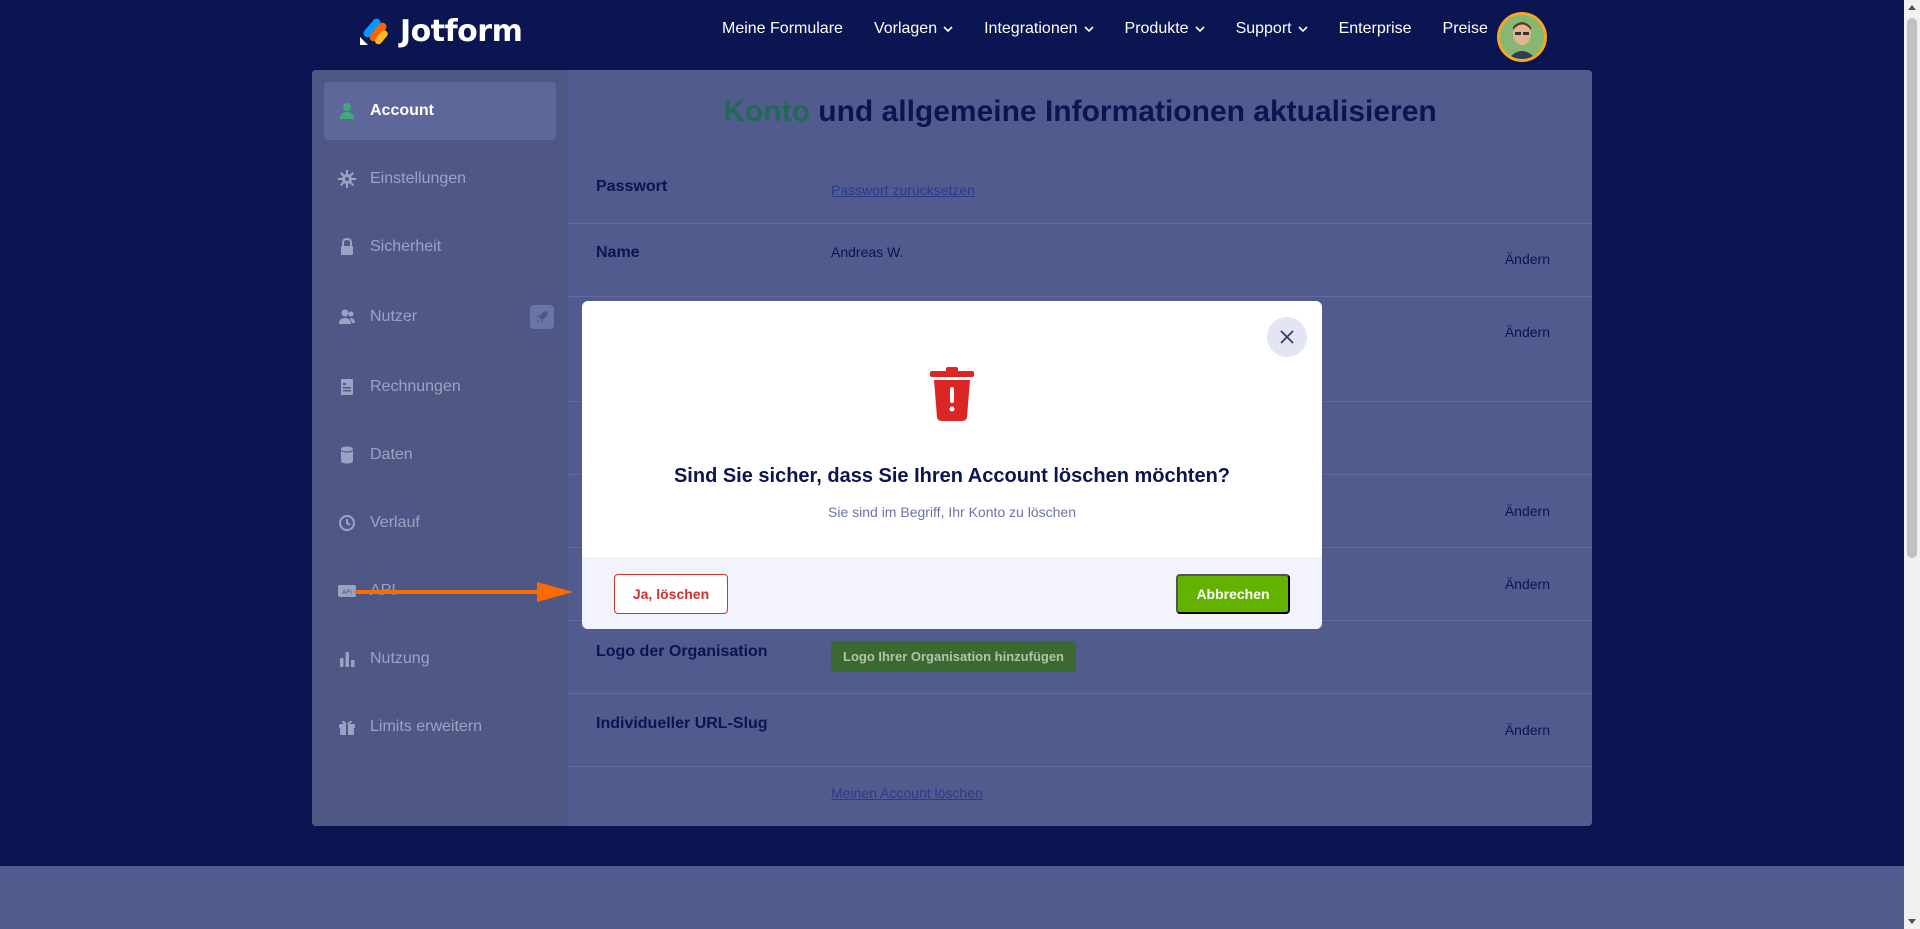 This screenshot has width=1920, height=929. I want to click on sidebar-item-limits-erweitern: Limits erweitern, so click(440, 727).